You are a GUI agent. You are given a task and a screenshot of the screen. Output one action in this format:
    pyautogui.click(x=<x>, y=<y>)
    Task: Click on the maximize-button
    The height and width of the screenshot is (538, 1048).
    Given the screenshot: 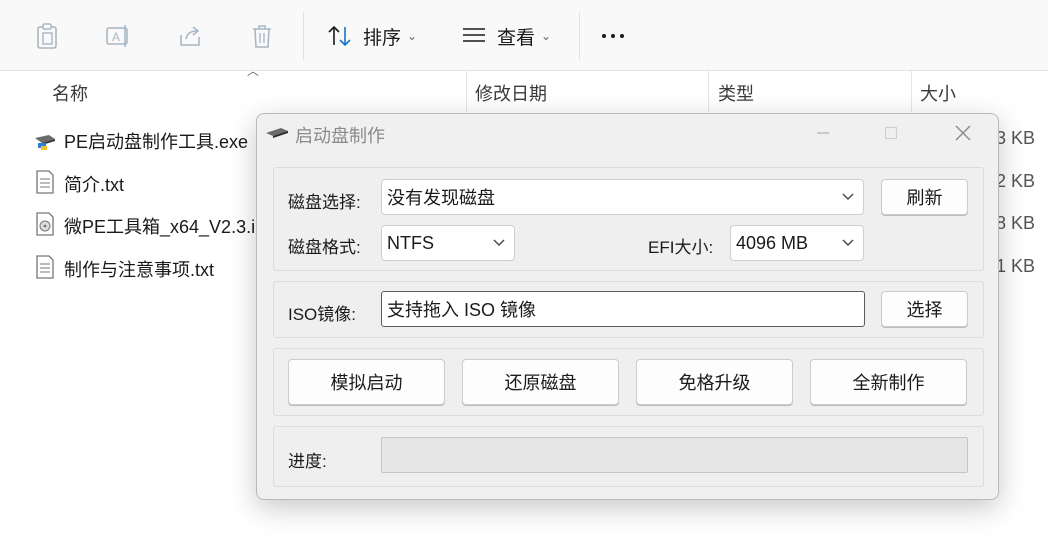 What is the action you would take?
    pyautogui.click(x=891, y=133)
    